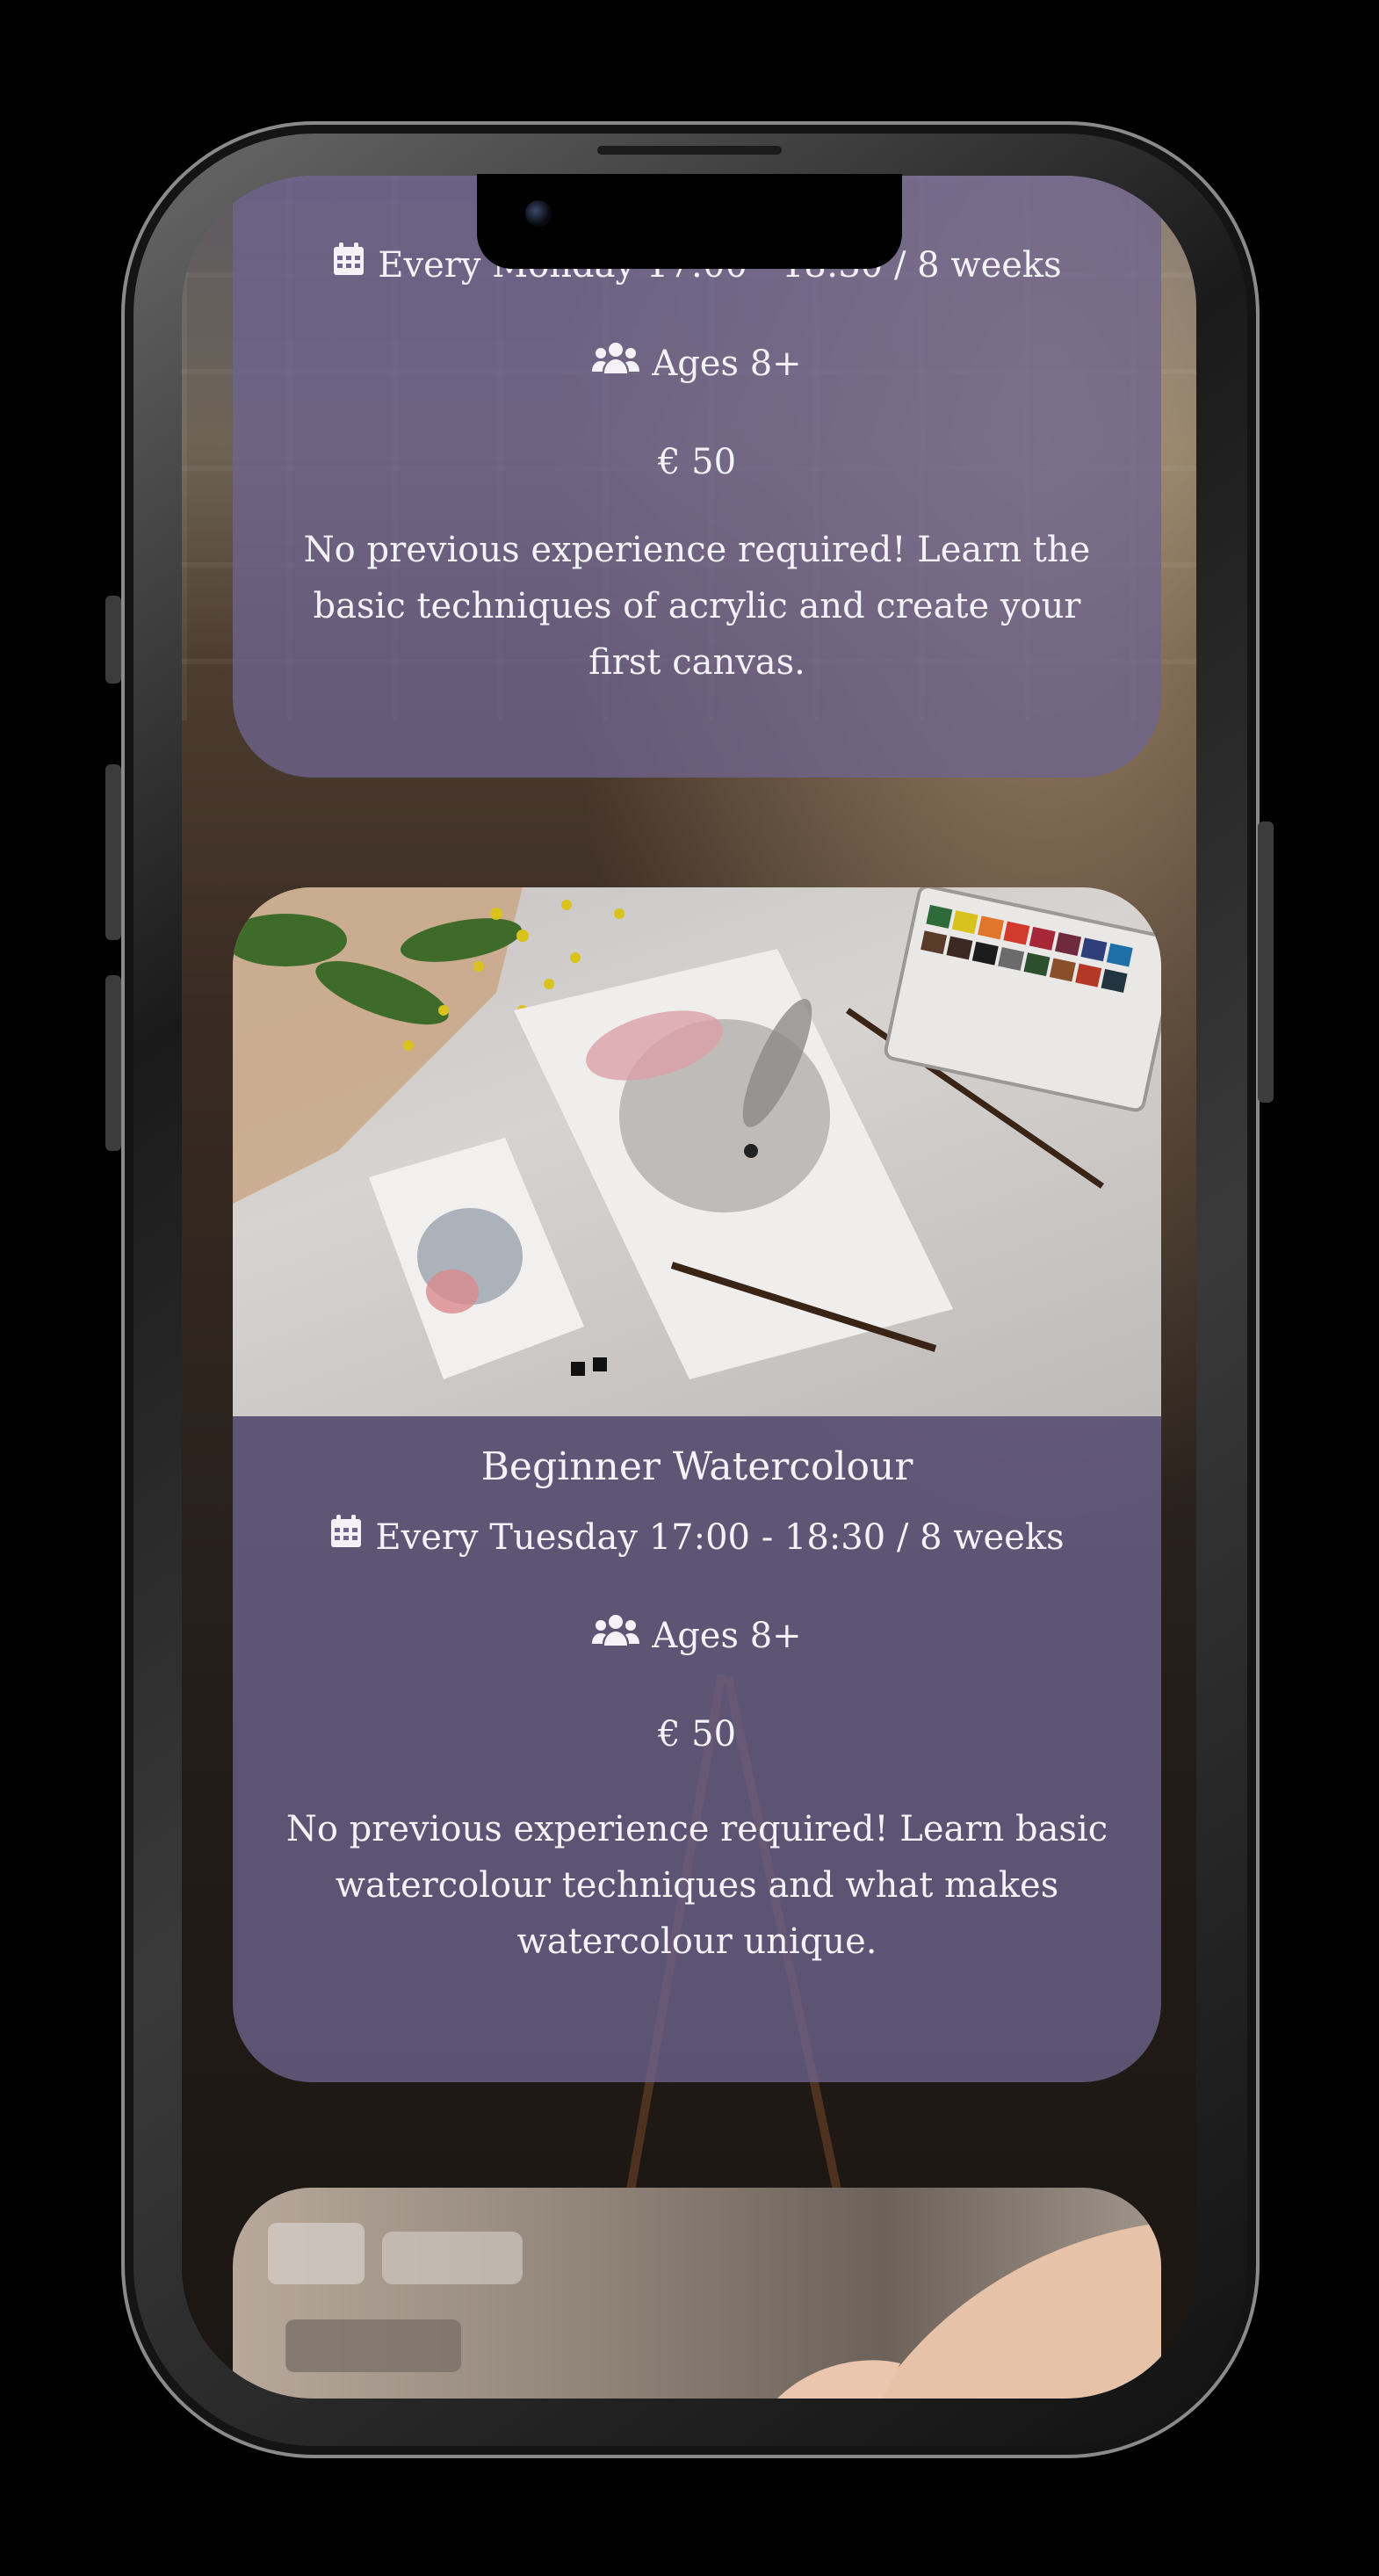  I want to click on volume-down-button, so click(113, 1063).